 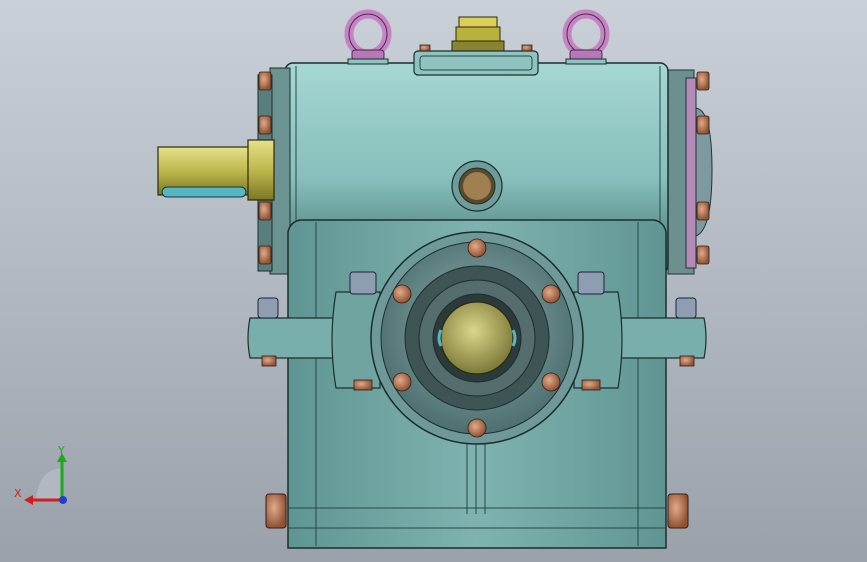 I want to click on sight-glass, so click(x=477, y=186).